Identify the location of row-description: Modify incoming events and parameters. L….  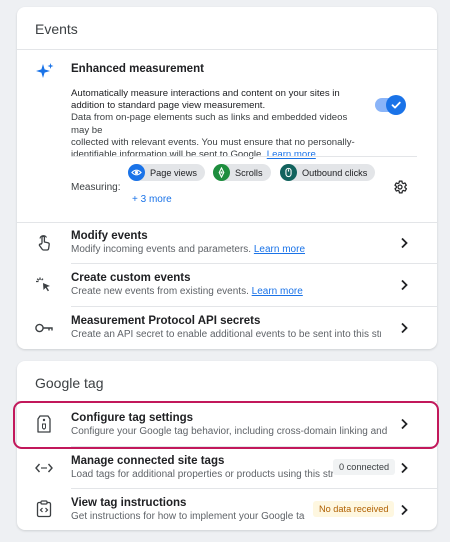
(188, 249).